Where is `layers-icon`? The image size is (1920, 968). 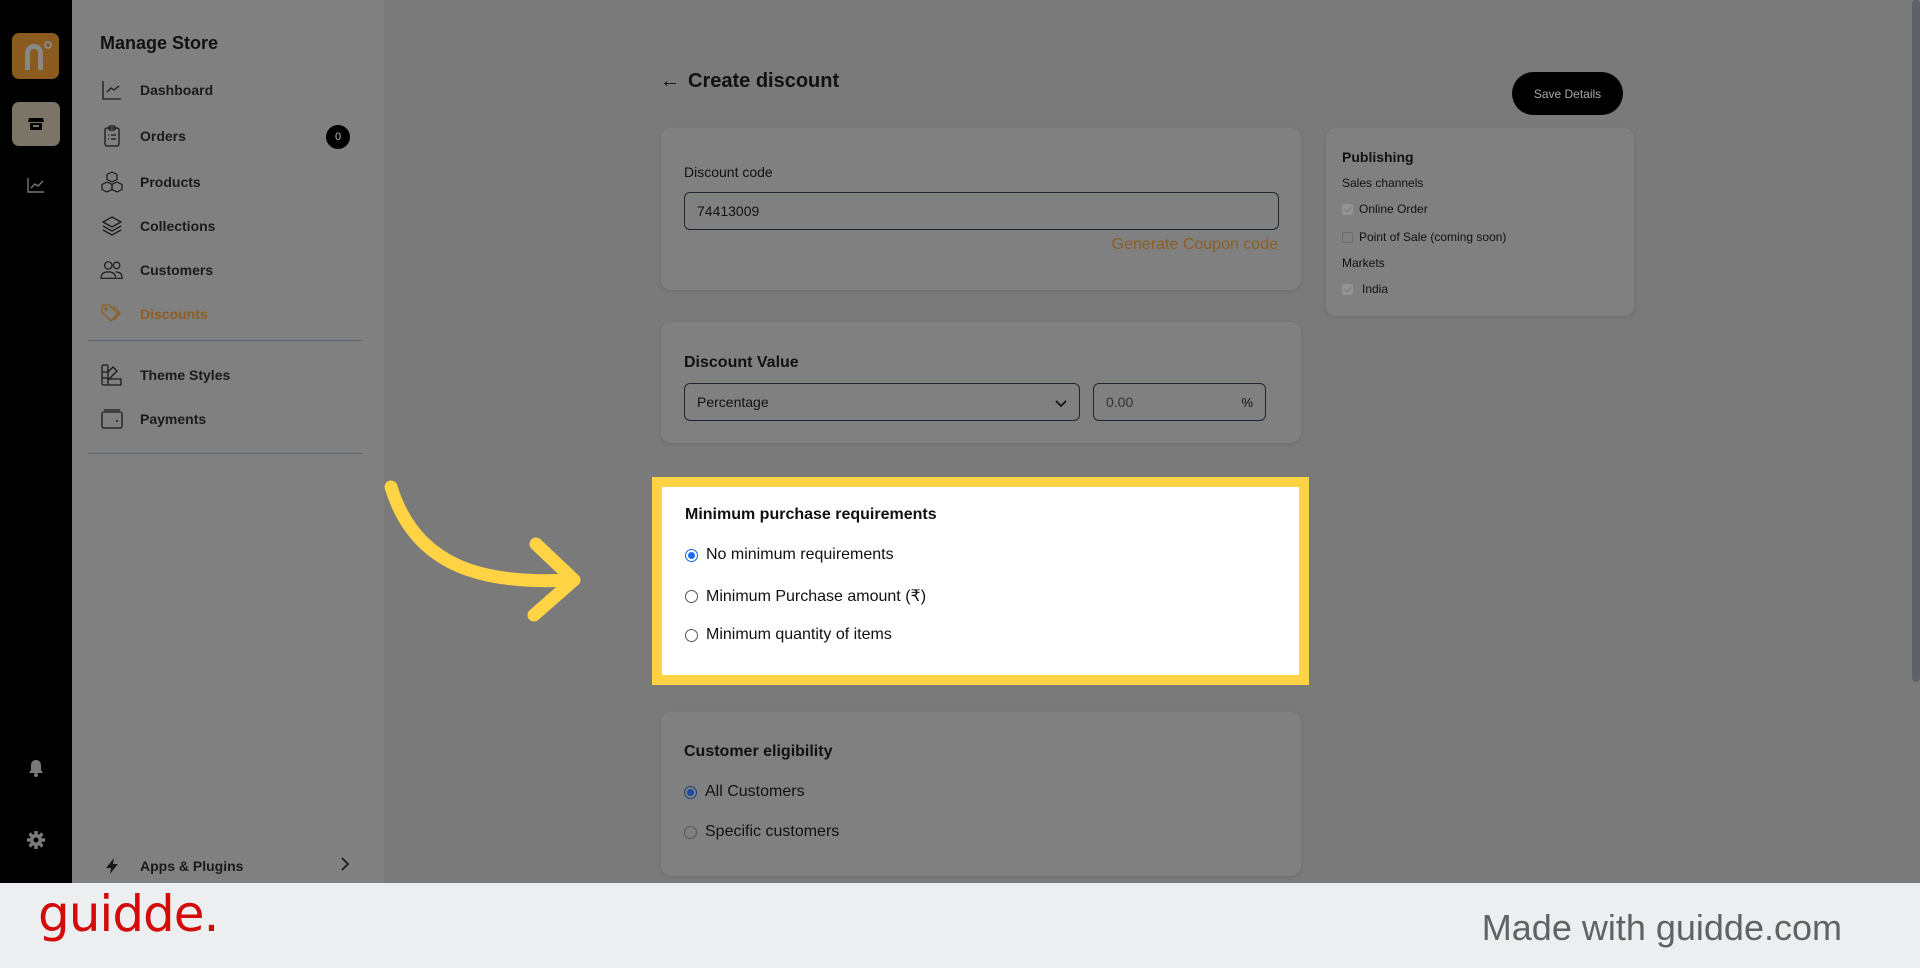
layers-icon is located at coordinates (112, 226).